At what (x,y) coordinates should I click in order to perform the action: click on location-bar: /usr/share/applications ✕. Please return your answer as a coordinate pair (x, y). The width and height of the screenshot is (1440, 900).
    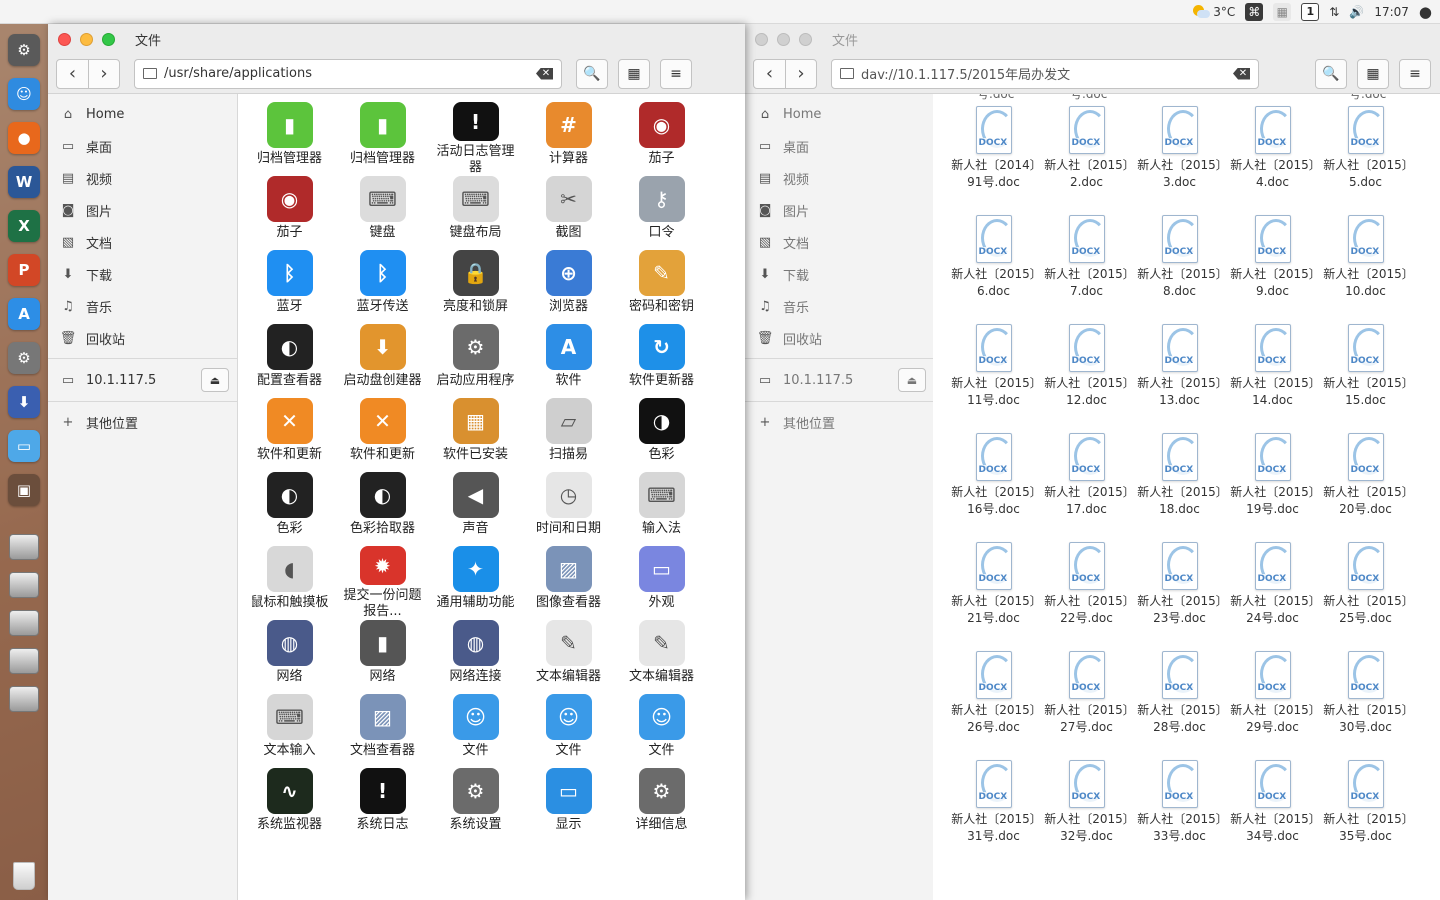
    Looking at the image, I should click on (348, 73).